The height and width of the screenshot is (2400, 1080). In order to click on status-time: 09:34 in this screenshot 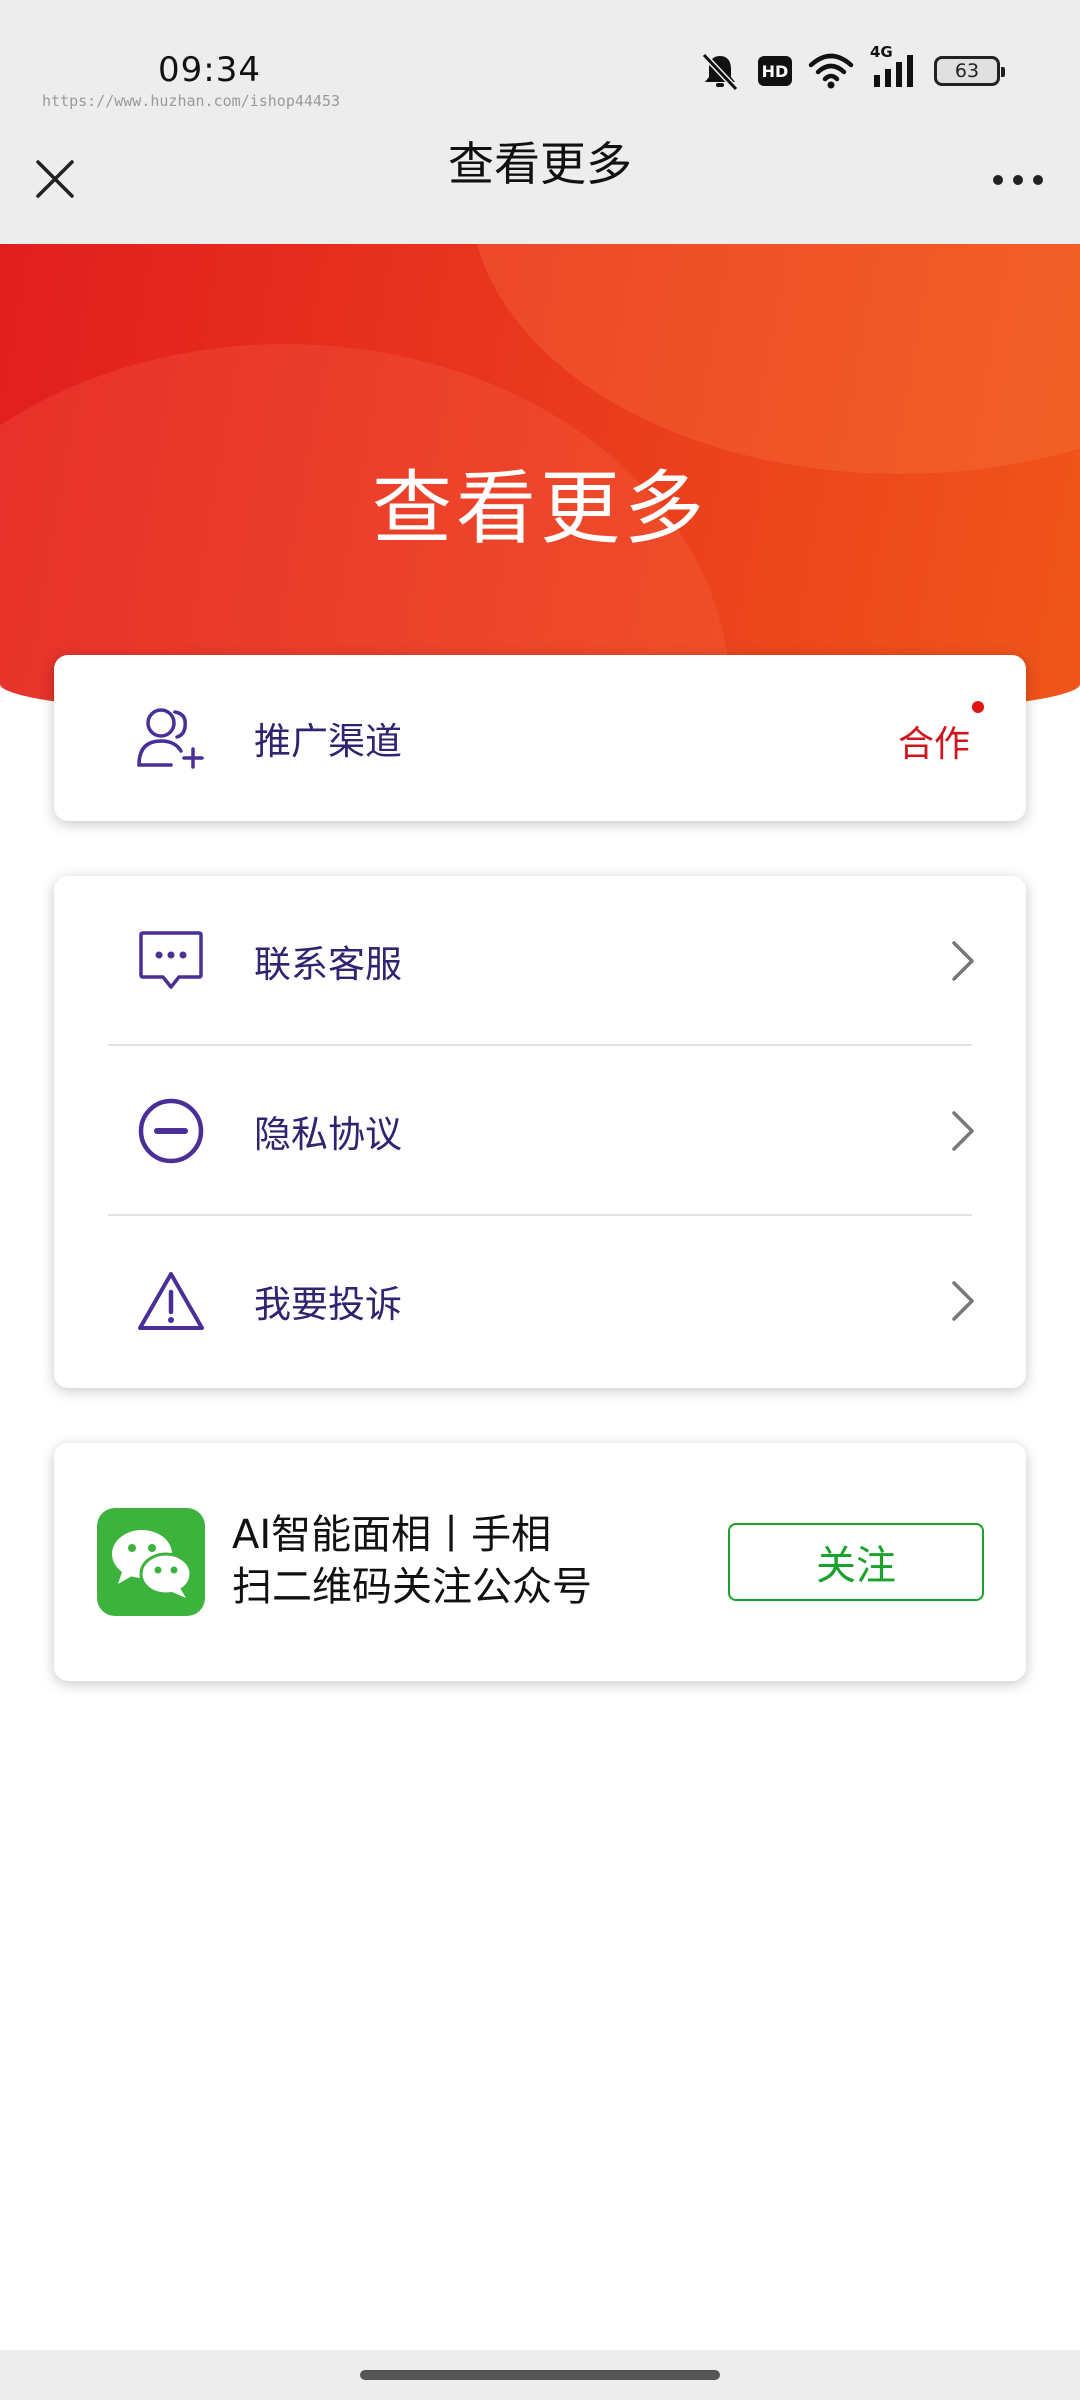, I will do `click(209, 70)`.